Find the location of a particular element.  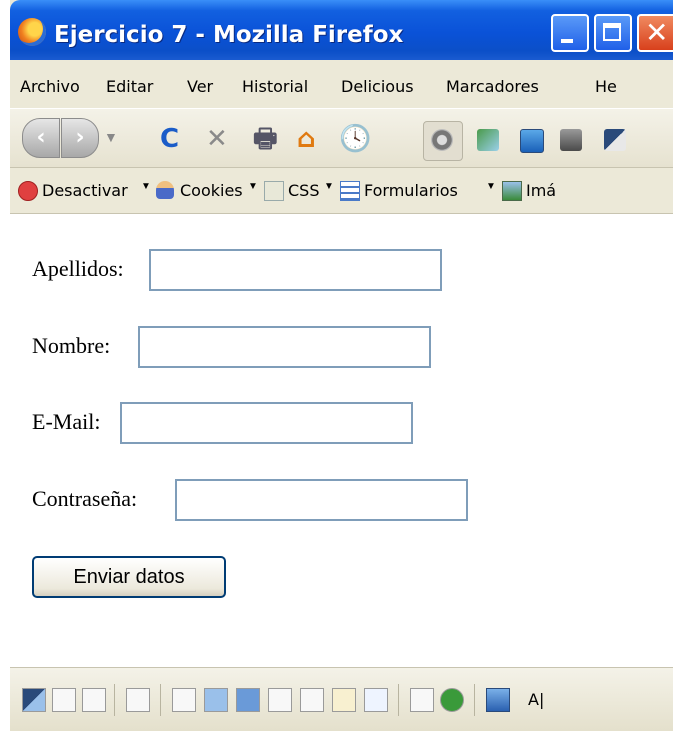

history-icon: 🕓 is located at coordinates (355, 139).